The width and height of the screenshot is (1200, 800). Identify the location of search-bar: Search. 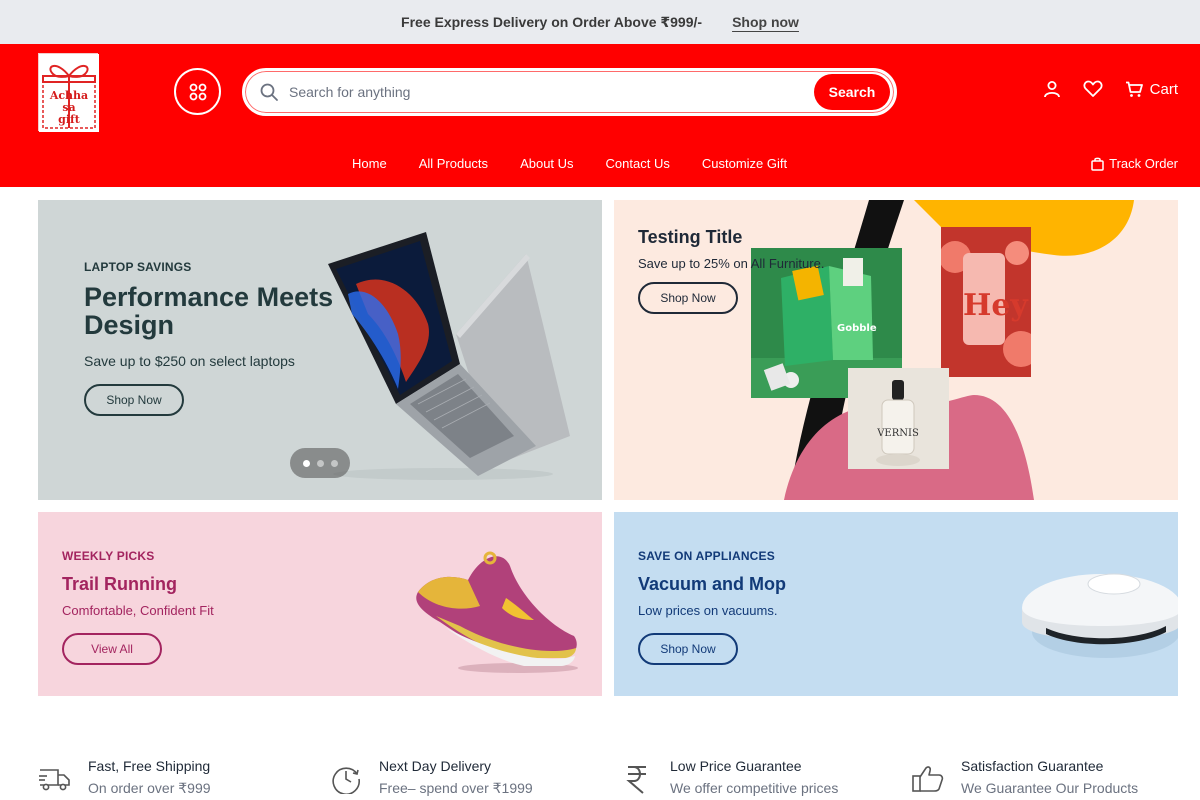
(569, 92).